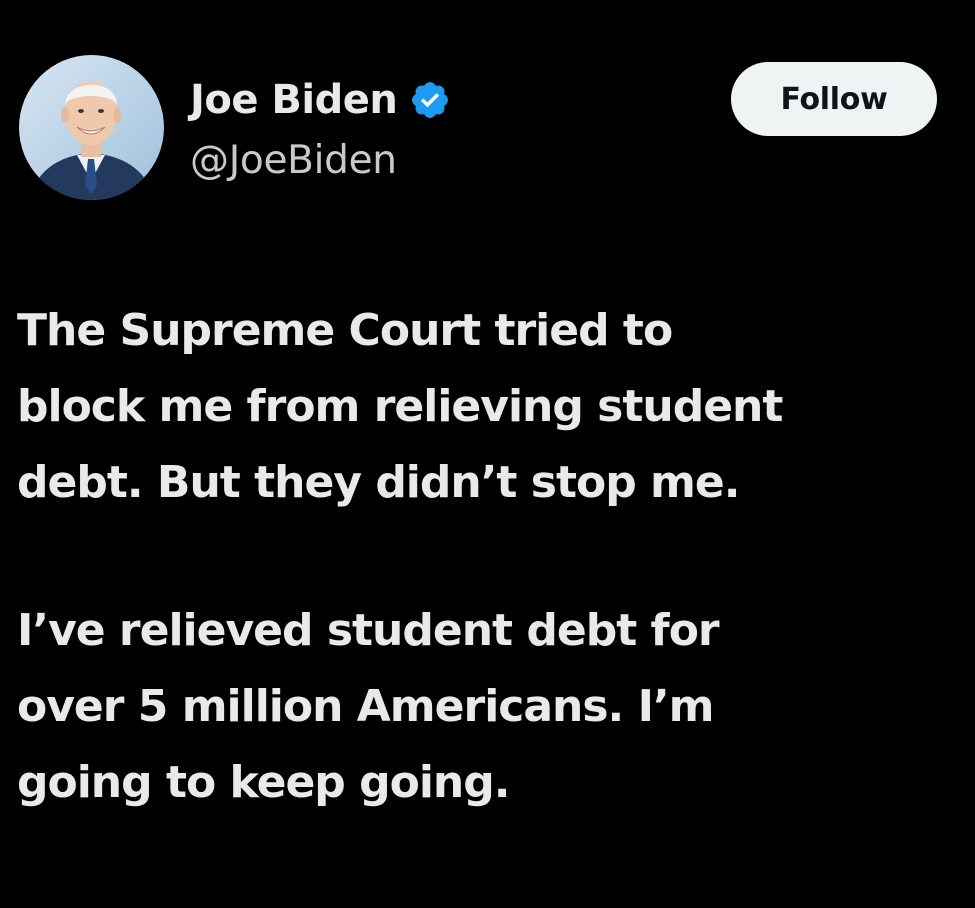 The image size is (975, 908). What do you see at coordinates (400, 406) in the screenshot?
I see `tweet-line: block me from relieving student` at bounding box center [400, 406].